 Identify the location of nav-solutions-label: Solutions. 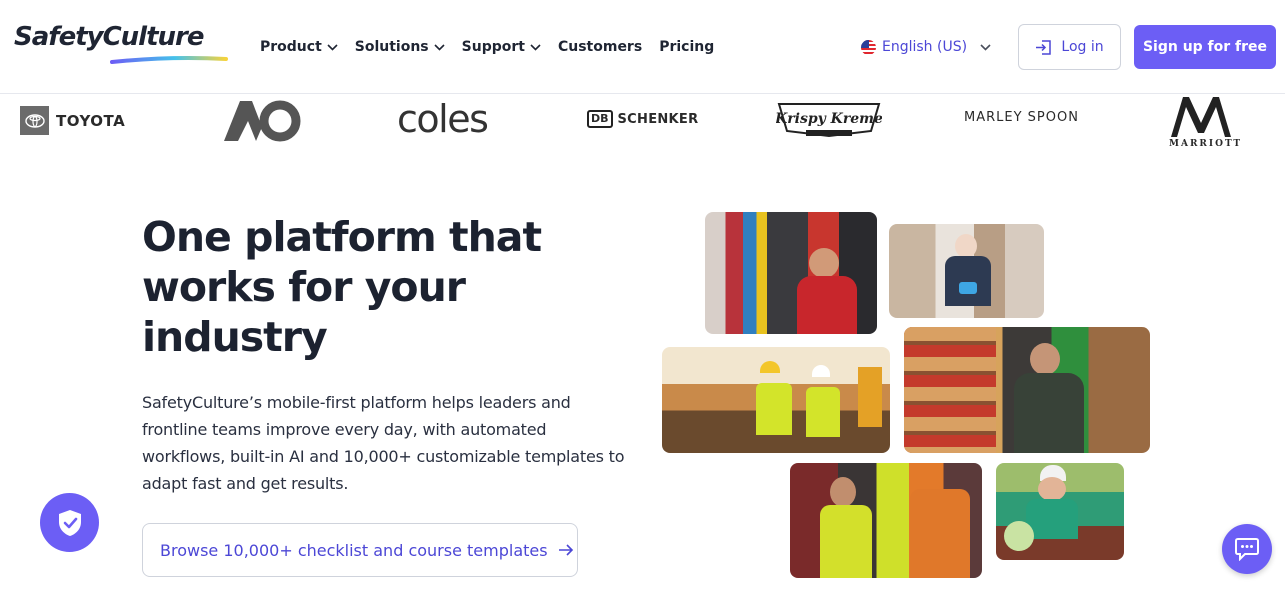
(391, 47).